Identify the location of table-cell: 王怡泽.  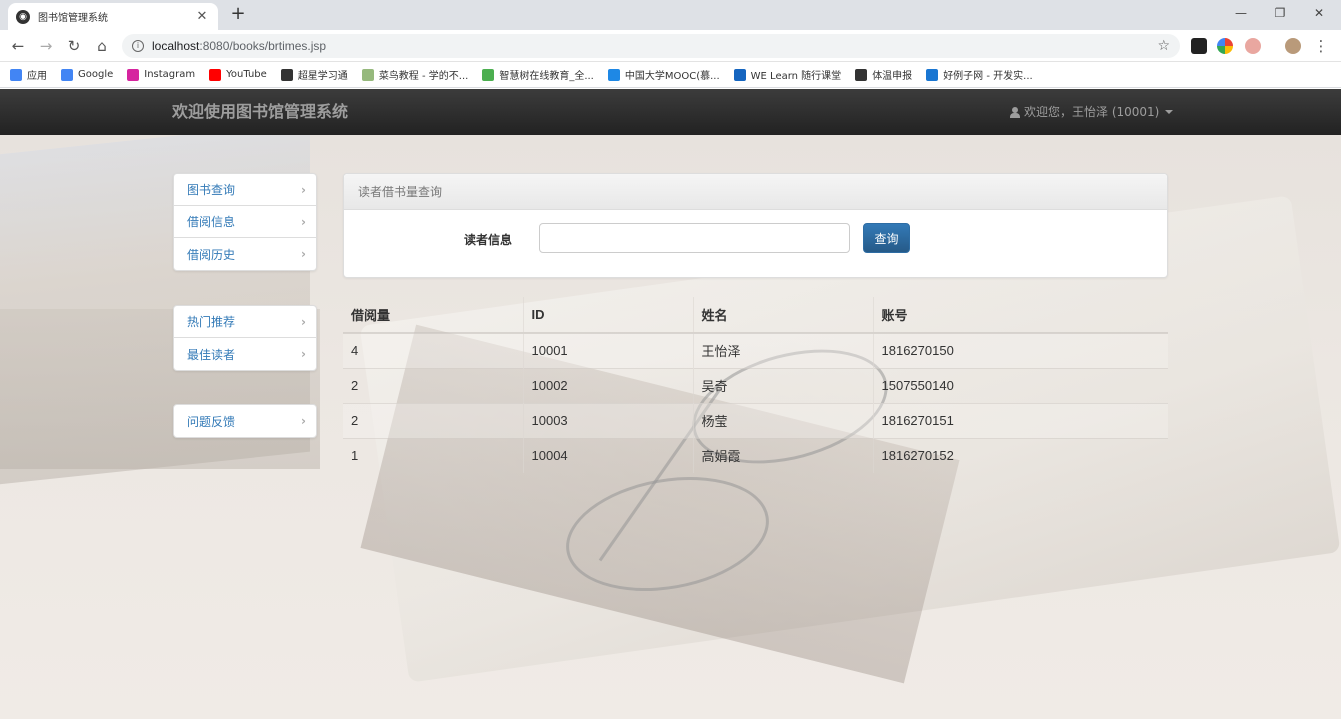
(783, 350).